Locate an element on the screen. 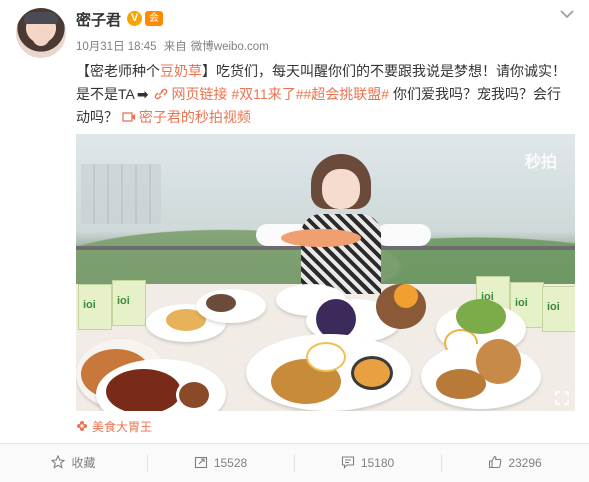 Image resolution: width=589 pixels, height=482 pixels. member-badge-icon: 会 is located at coordinates (154, 18).